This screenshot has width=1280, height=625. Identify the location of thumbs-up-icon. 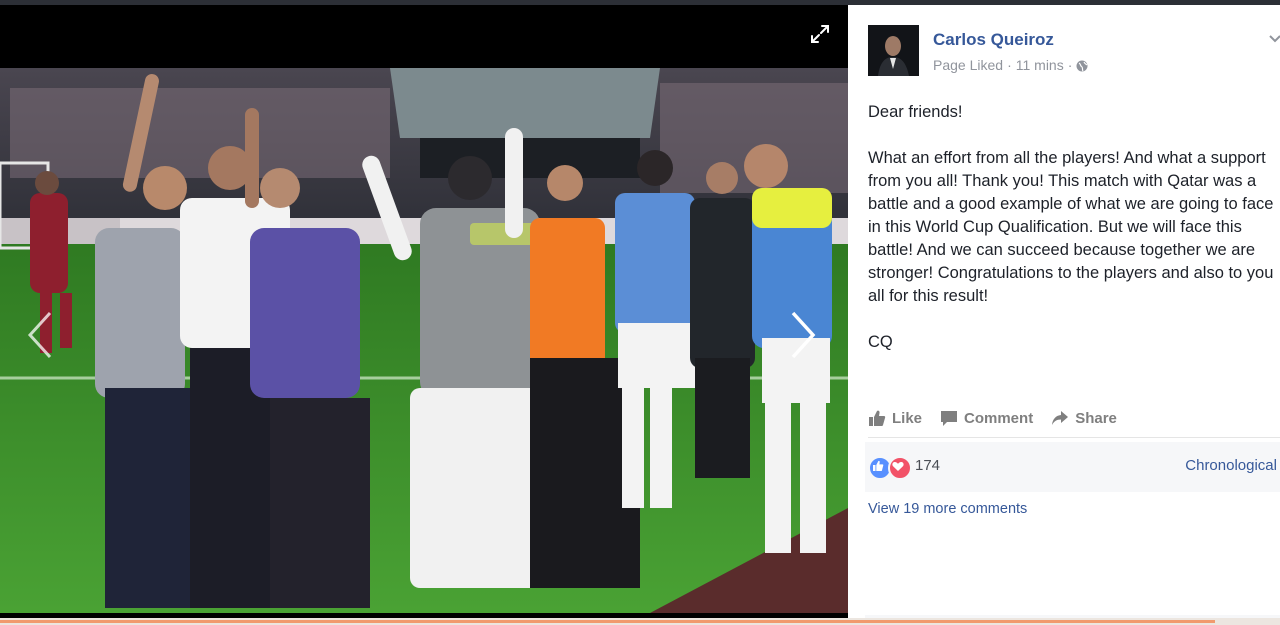
(877, 418).